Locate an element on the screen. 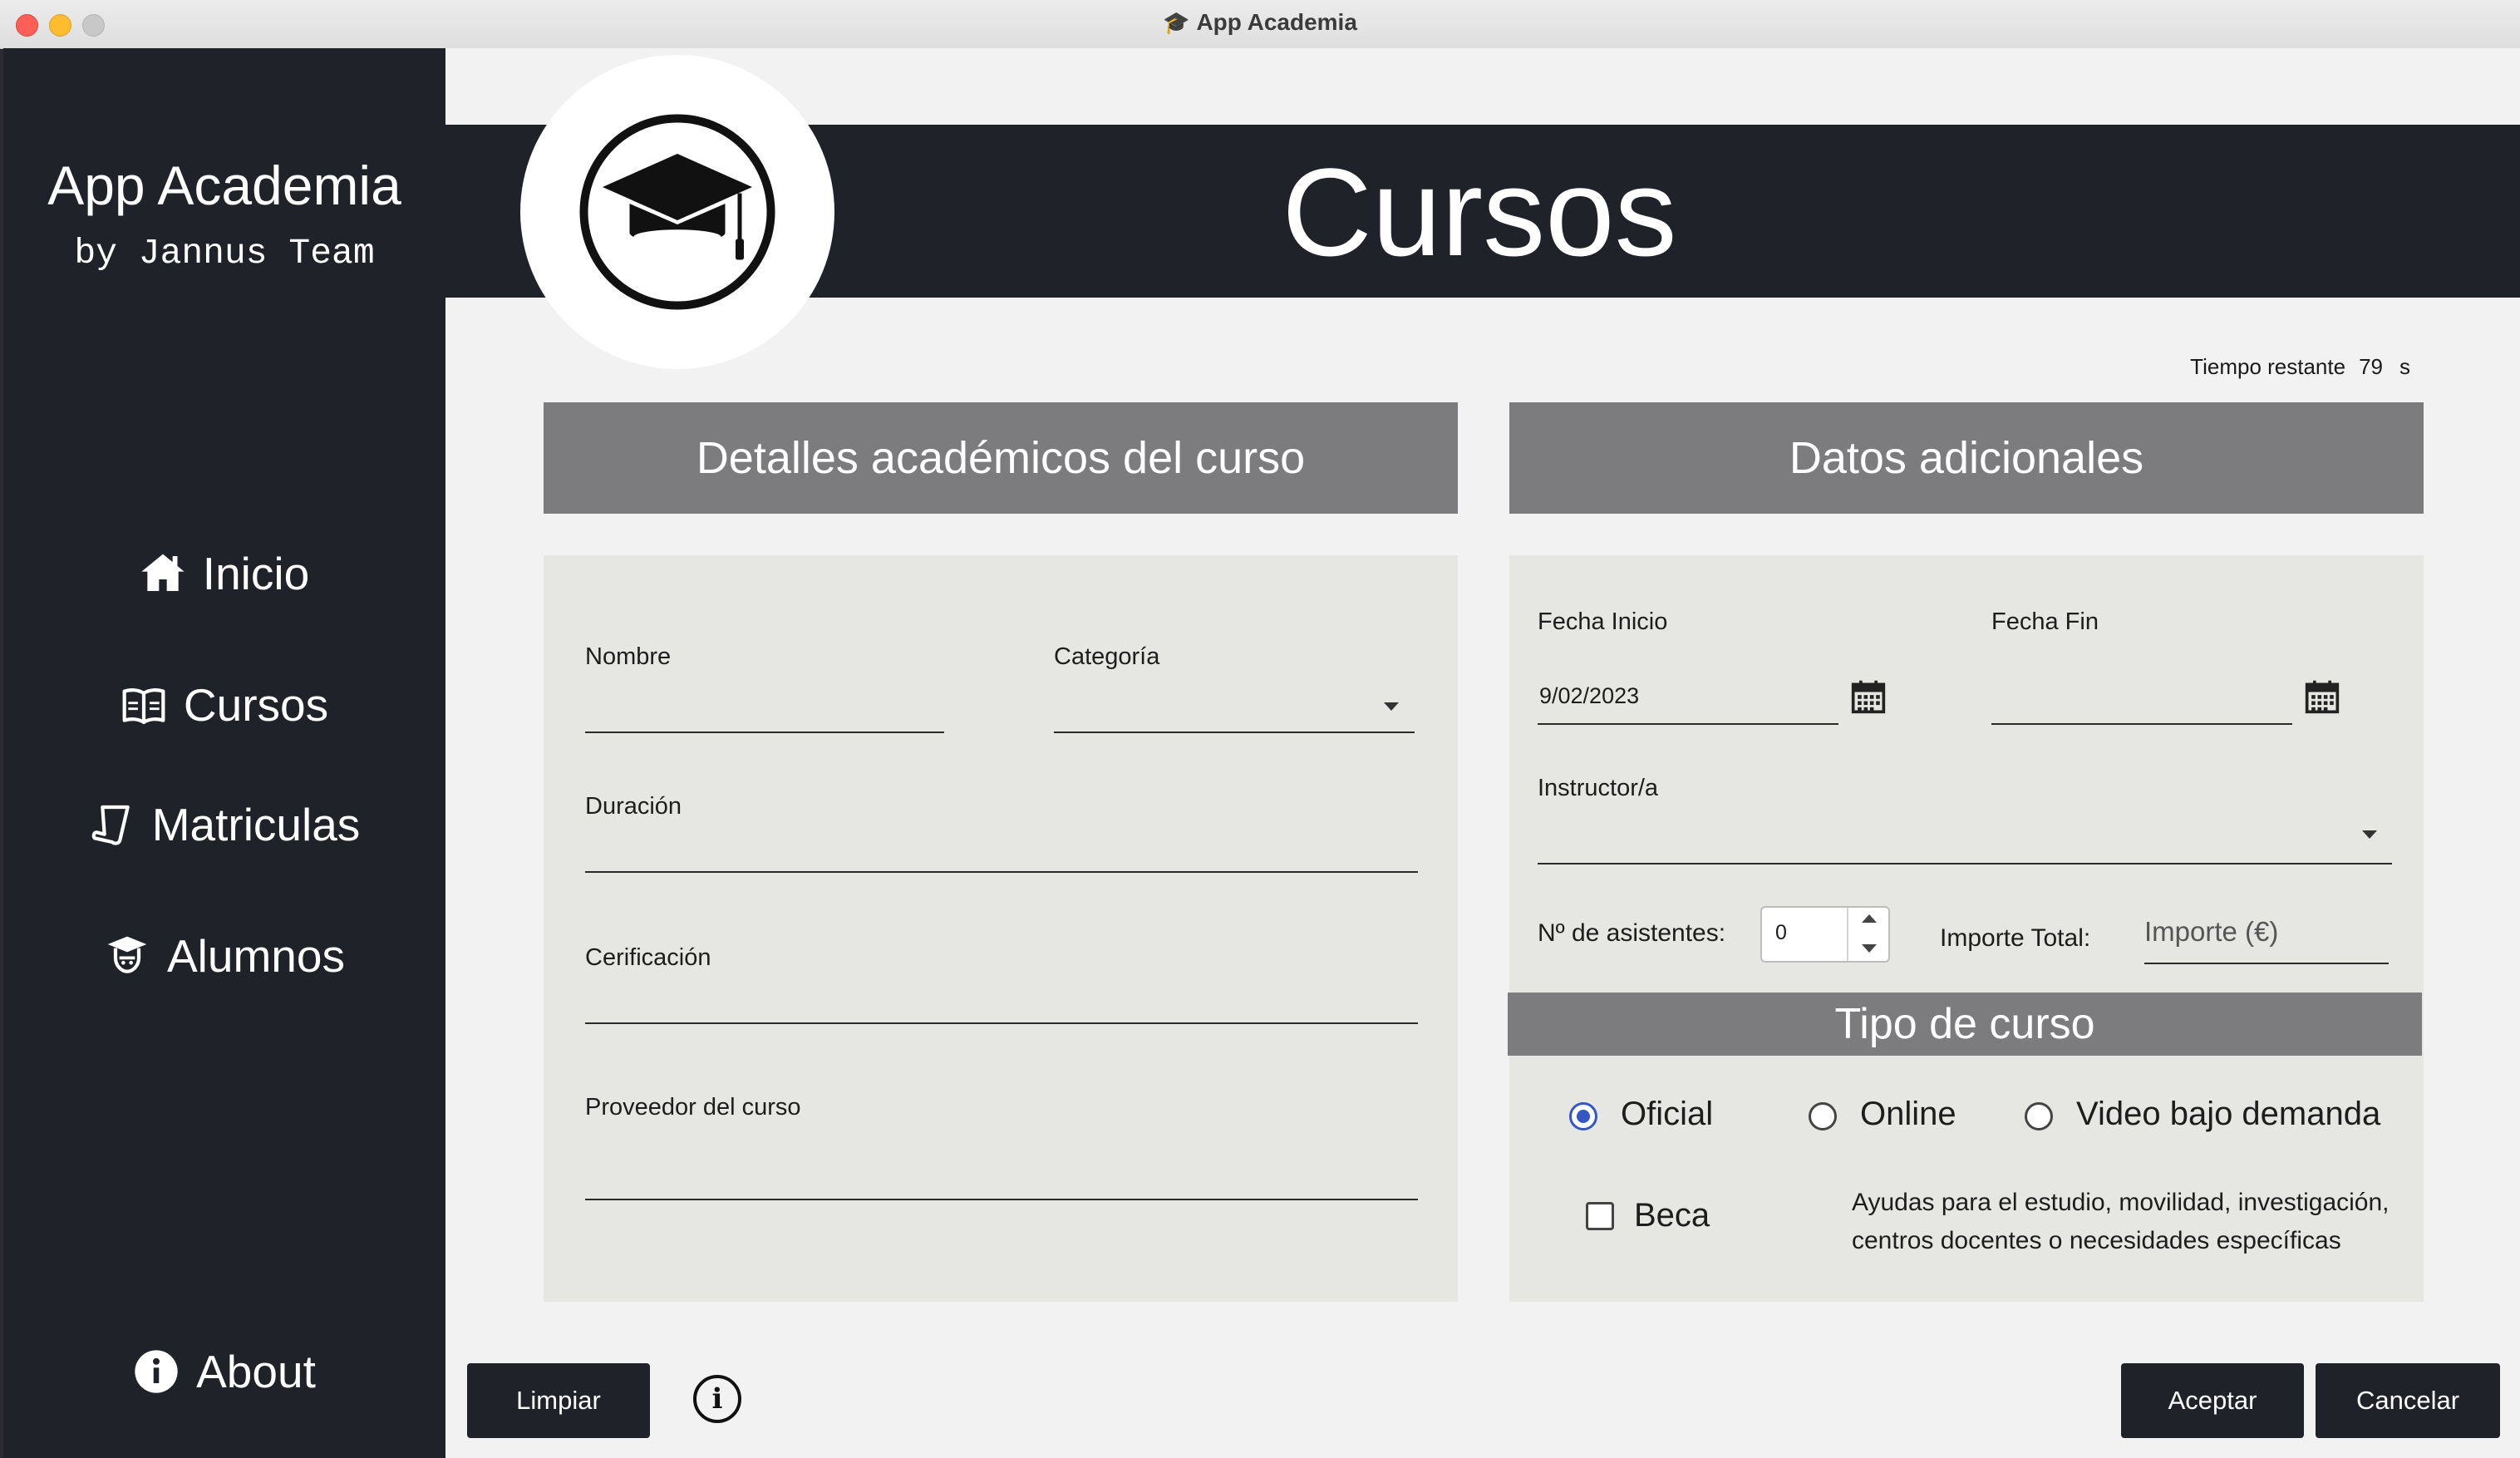 The height and width of the screenshot is (1458, 2520). sidebar-item-label: Inicio is located at coordinates (256, 573).